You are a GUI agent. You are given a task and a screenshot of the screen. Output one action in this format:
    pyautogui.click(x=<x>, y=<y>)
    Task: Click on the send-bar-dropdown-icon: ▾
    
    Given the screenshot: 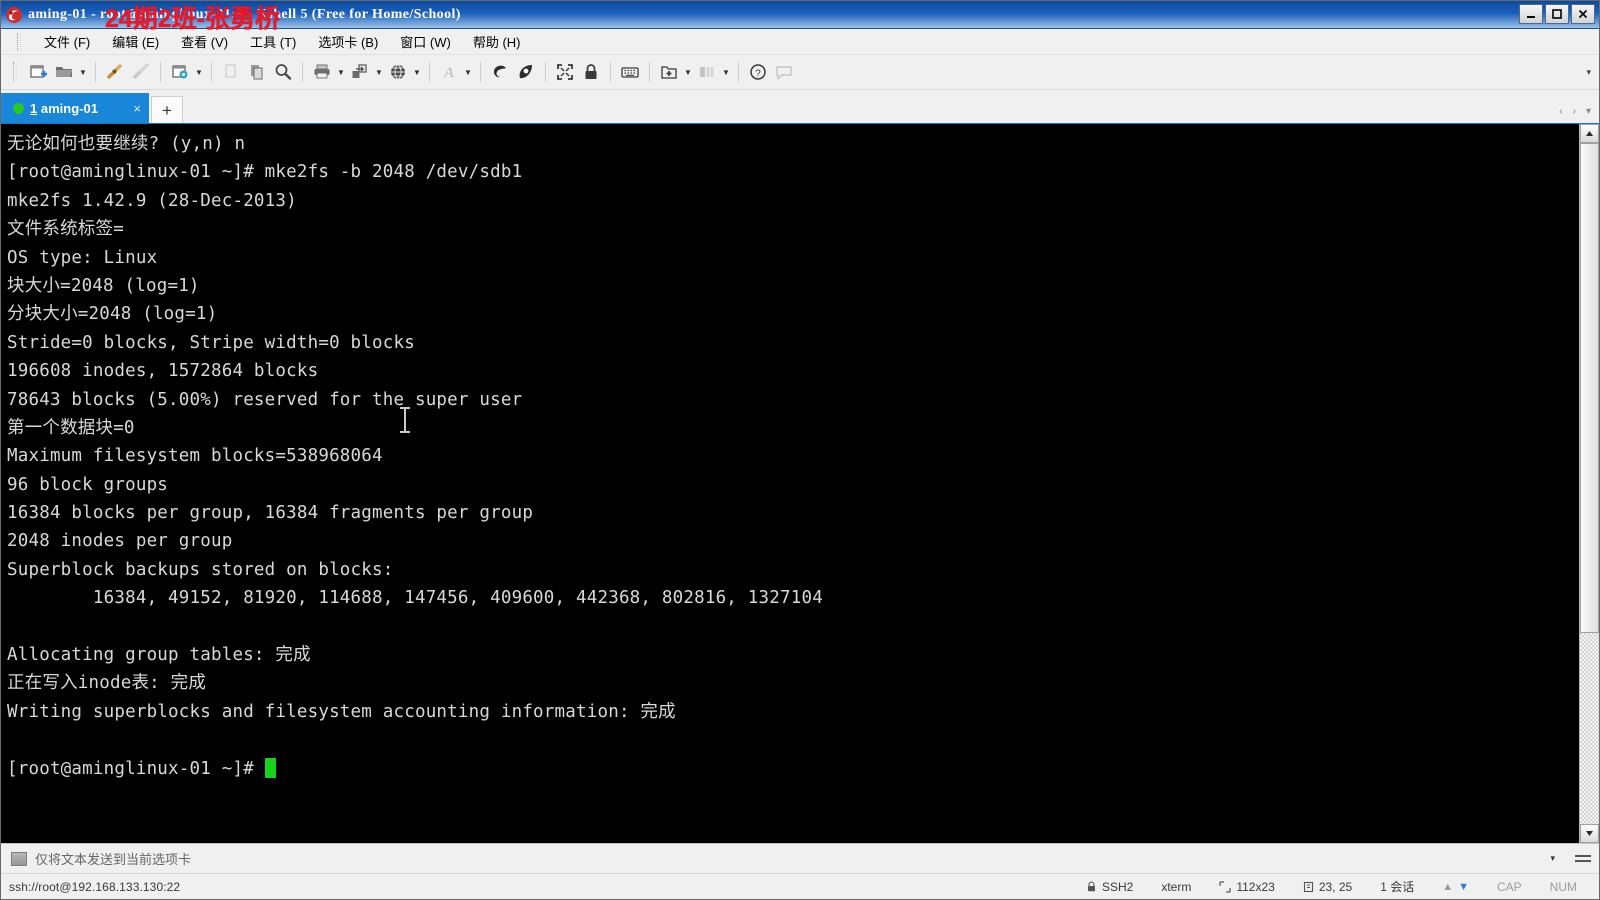 What is the action you would take?
    pyautogui.click(x=1552, y=858)
    